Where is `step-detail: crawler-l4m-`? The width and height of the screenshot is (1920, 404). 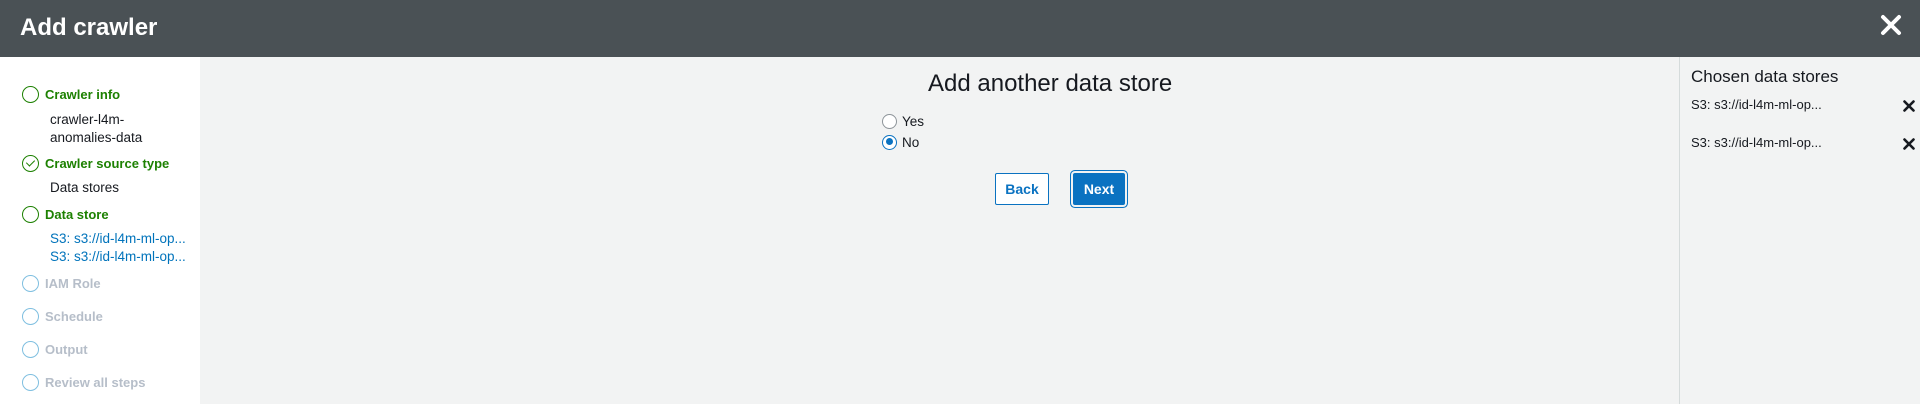 step-detail: crawler-l4m- is located at coordinates (87, 119).